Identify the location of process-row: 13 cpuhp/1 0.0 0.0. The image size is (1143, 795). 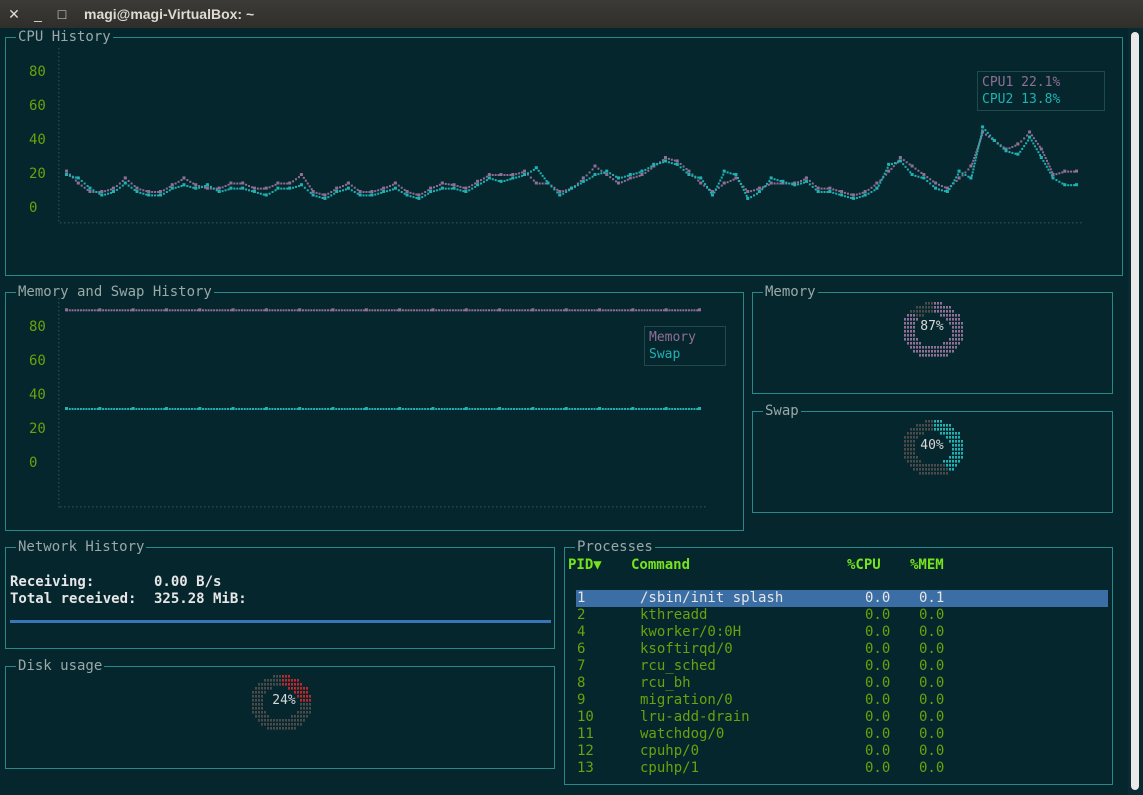
(842, 768).